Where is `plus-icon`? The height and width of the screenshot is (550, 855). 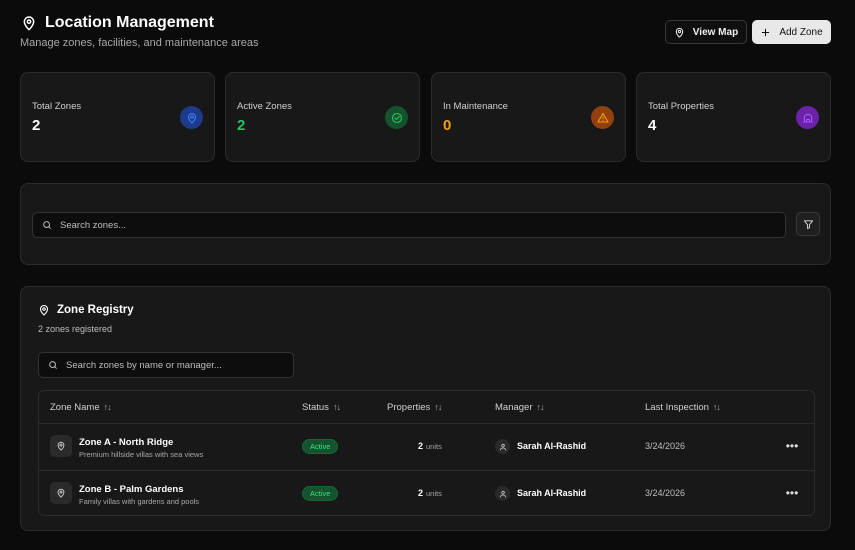
plus-icon is located at coordinates (766, 32).